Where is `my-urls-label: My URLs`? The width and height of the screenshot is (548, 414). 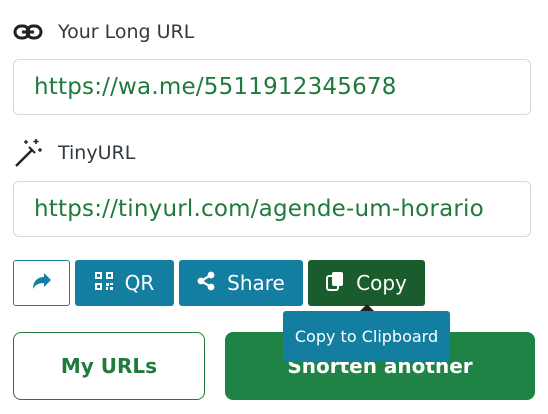
my-urls-label: My URLs is located at coordinates (109, 366).